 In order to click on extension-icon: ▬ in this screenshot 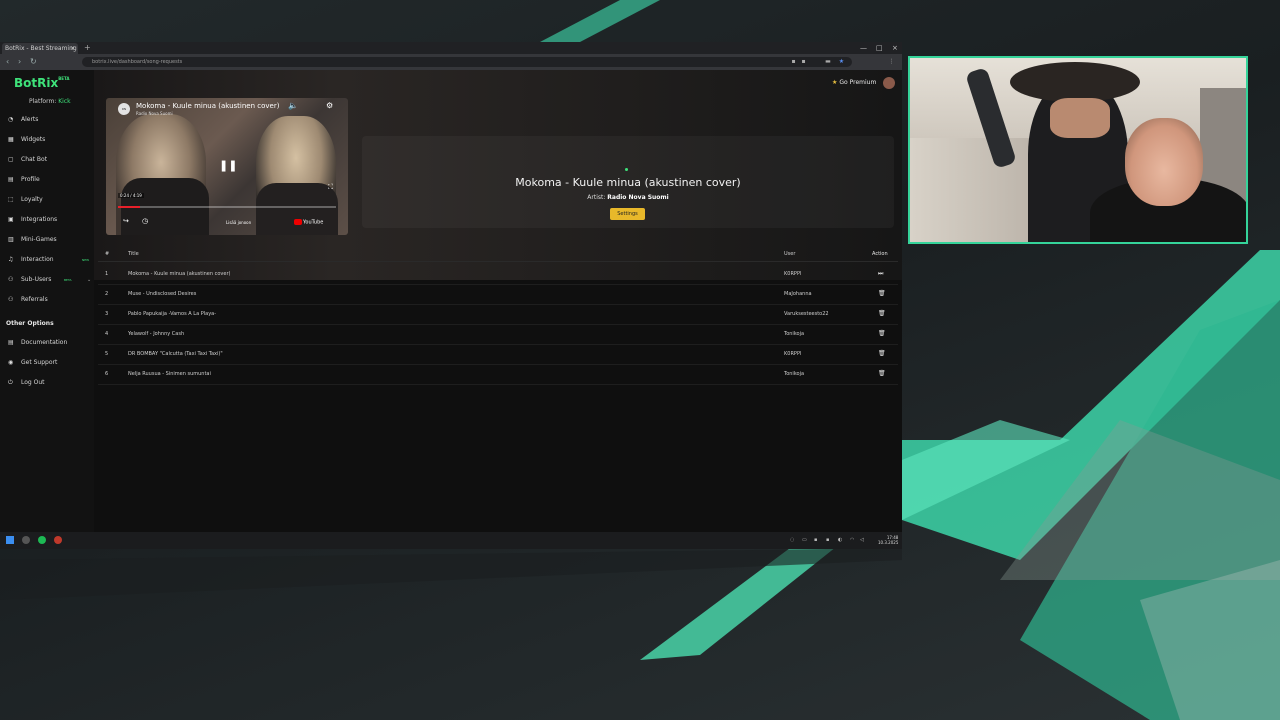, I will do `click(828, 61)`.